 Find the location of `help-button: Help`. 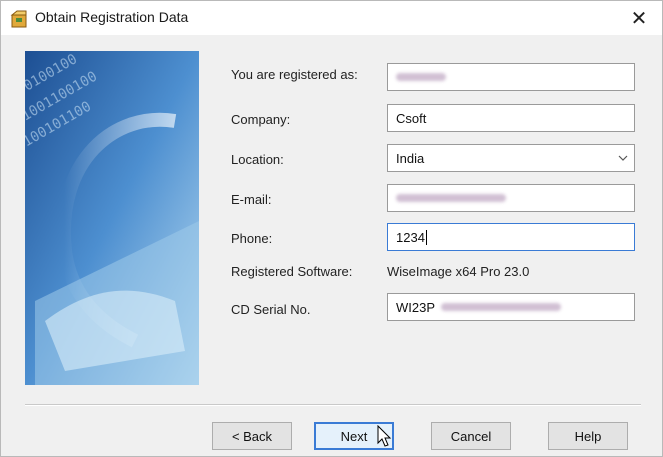

help-button: Help is located at coordinates (588, 436).